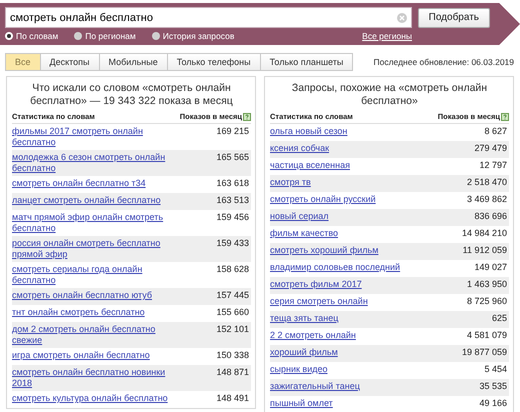 The height and width of the screenshot is (412, 520). Describe the element at coordinates (94, 335) in the screenshot. I see `query-link: дом 2 смотреть онлайн бесплатно свежие` at that location.